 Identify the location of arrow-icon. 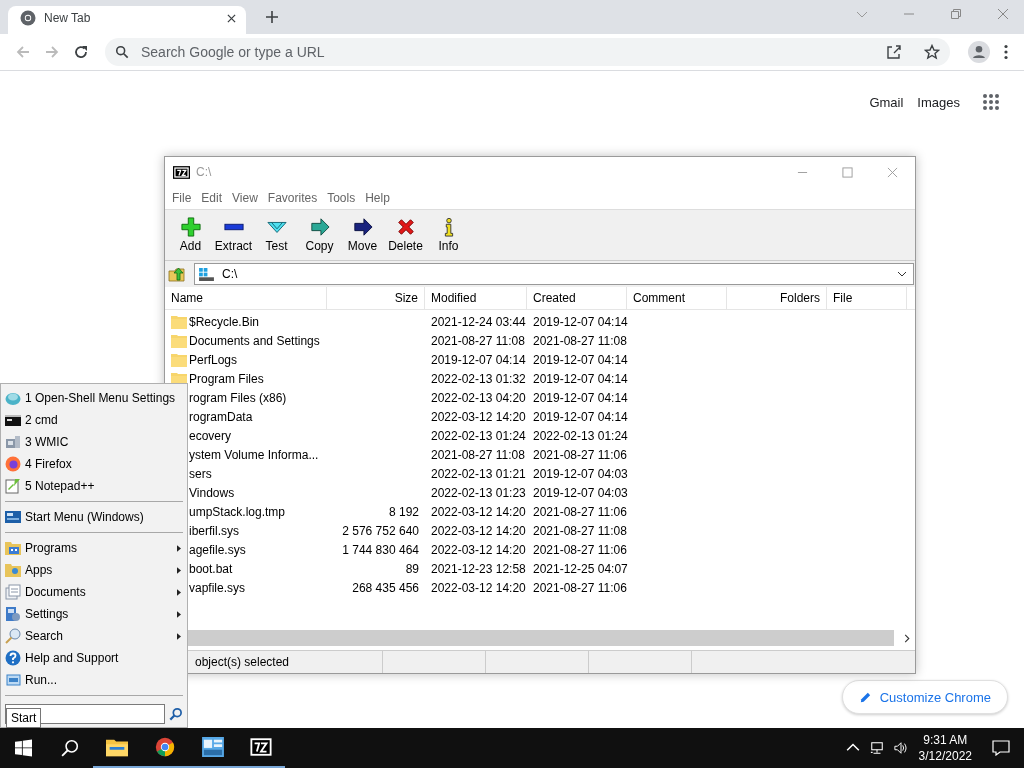
(319, 227).